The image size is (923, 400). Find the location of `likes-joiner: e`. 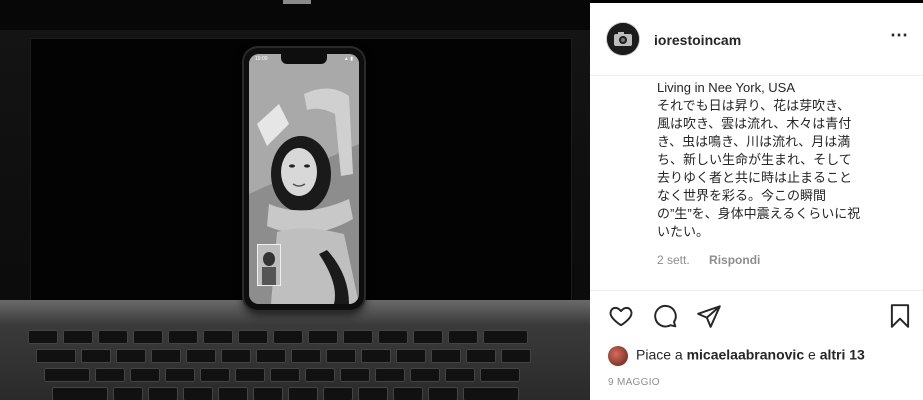

likes-joiner: e is located at coordinates (812, 354).